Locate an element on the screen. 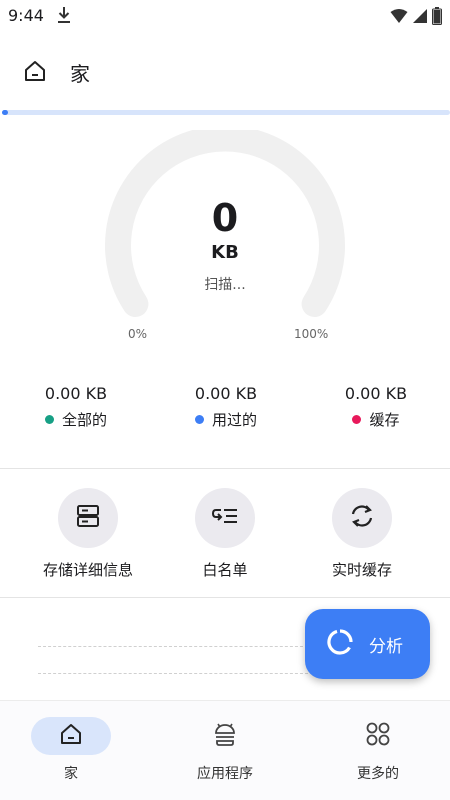  app-header: 家 is located at coordinates (225, 72).